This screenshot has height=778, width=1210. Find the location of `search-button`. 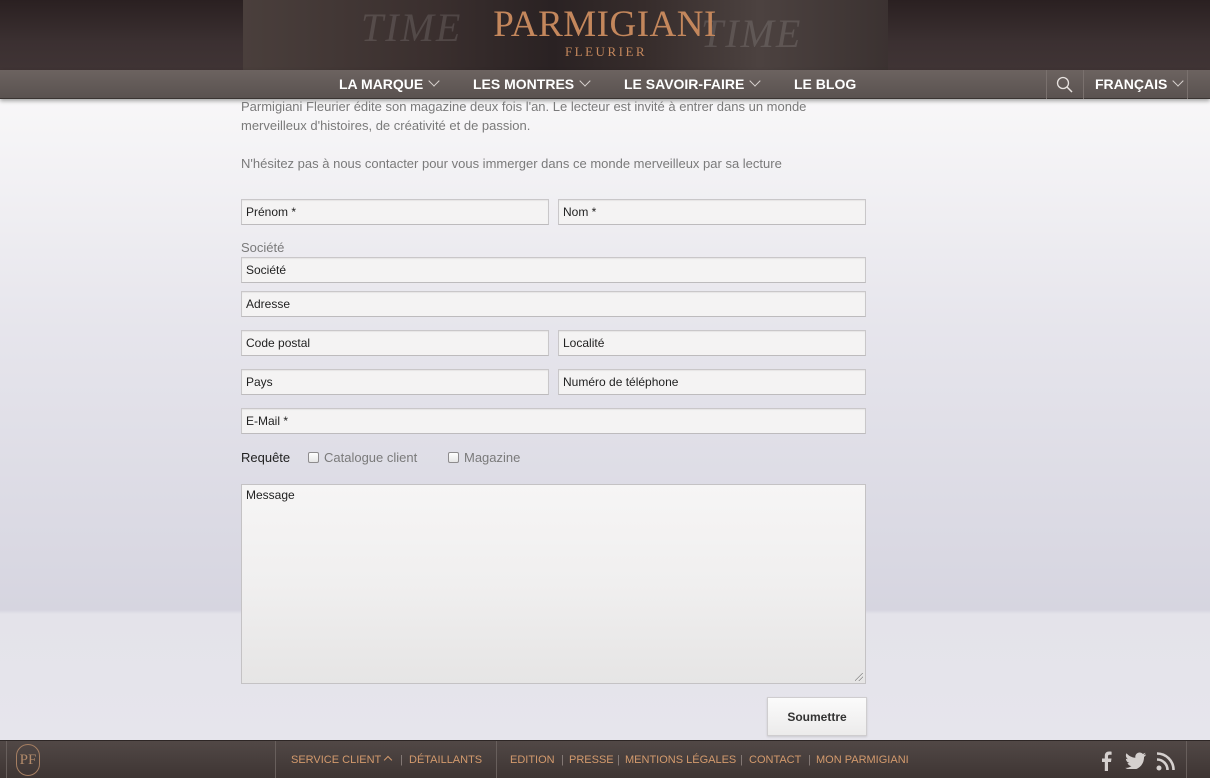

search-button is located at coordinates (1065, 84).